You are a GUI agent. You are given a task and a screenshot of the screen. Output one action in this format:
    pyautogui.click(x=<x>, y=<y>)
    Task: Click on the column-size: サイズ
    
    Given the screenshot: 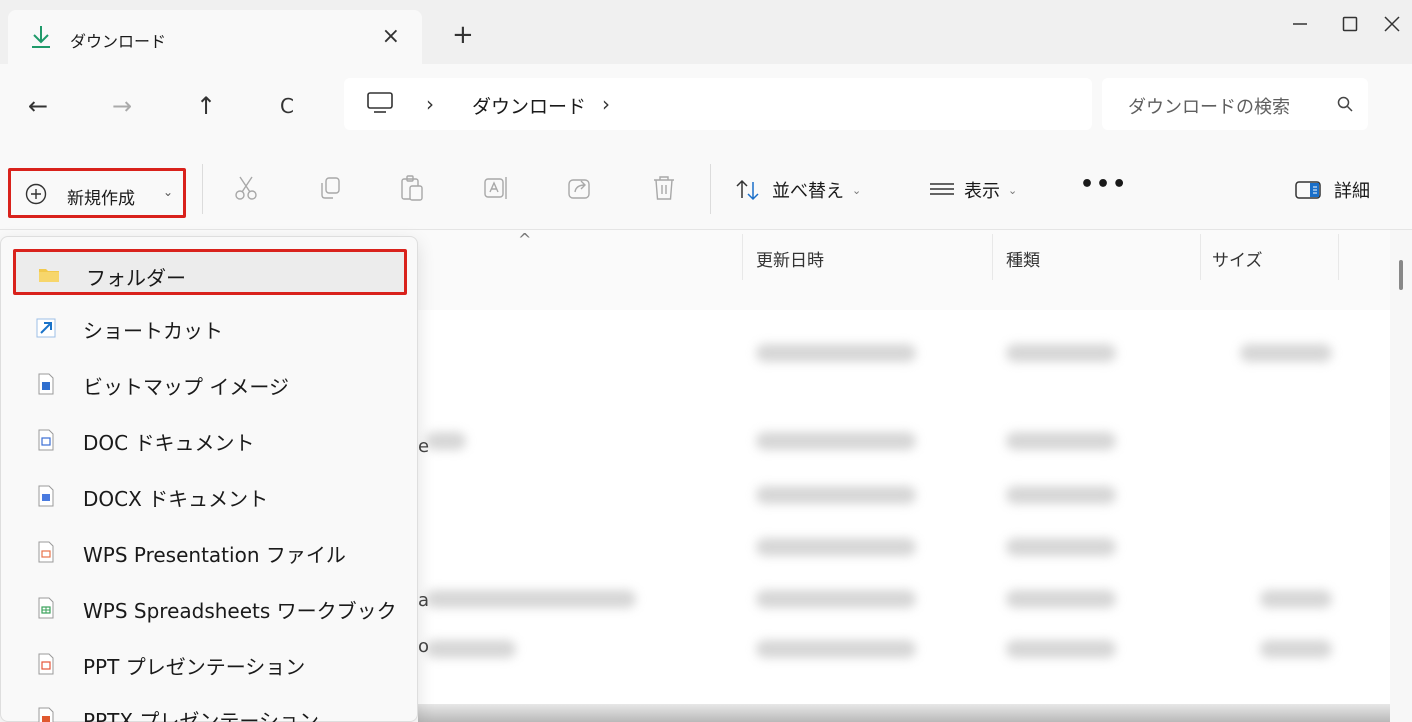 What is the action you would take?
    pyautogui.click(x=1237, y=258)
    